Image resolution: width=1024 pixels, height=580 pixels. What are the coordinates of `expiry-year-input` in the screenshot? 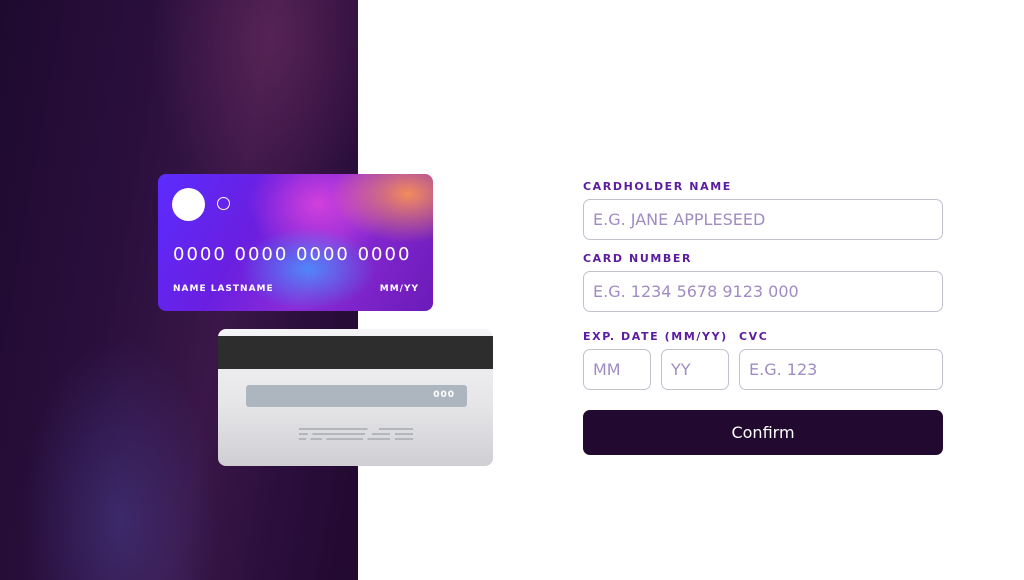 It's located at (695, 369).